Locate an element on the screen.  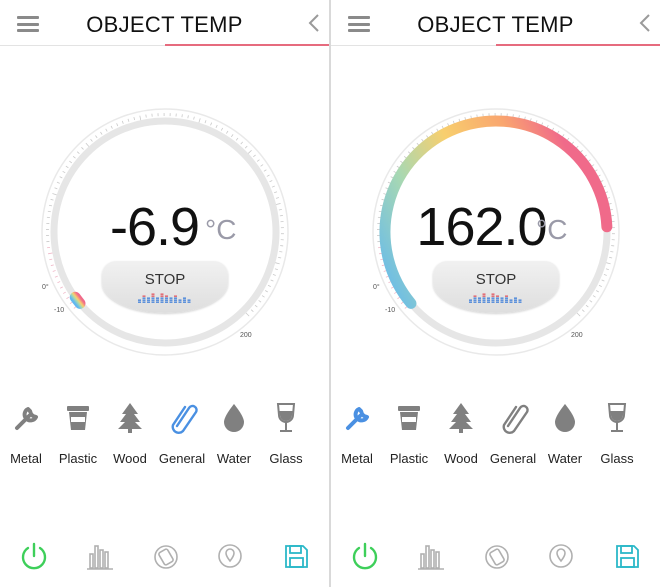
bars-icon is located at coordinates (431, 557).